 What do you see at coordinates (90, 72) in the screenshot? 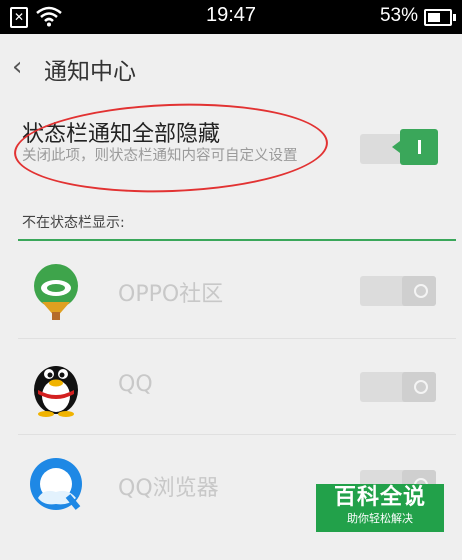
I see `page-title: 通知中心` at bounding box center [90, 72].